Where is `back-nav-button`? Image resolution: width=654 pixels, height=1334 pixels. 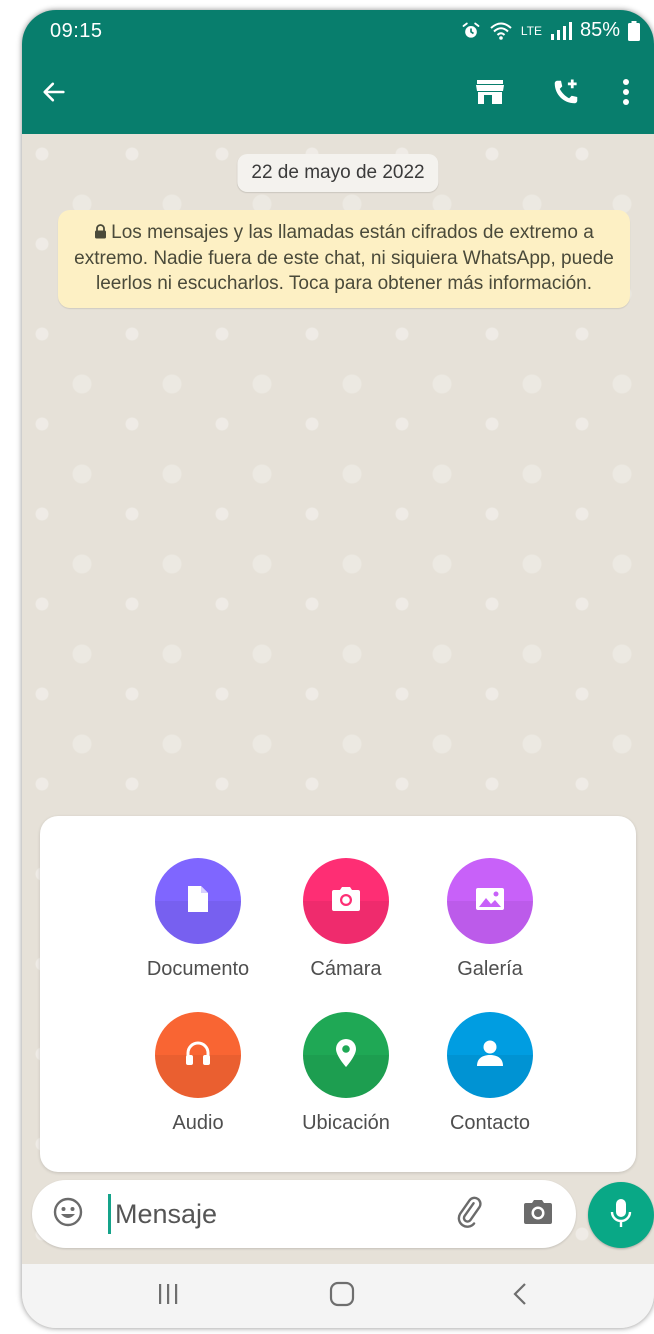 back-nav-button is located at coordinates (520, 1296).